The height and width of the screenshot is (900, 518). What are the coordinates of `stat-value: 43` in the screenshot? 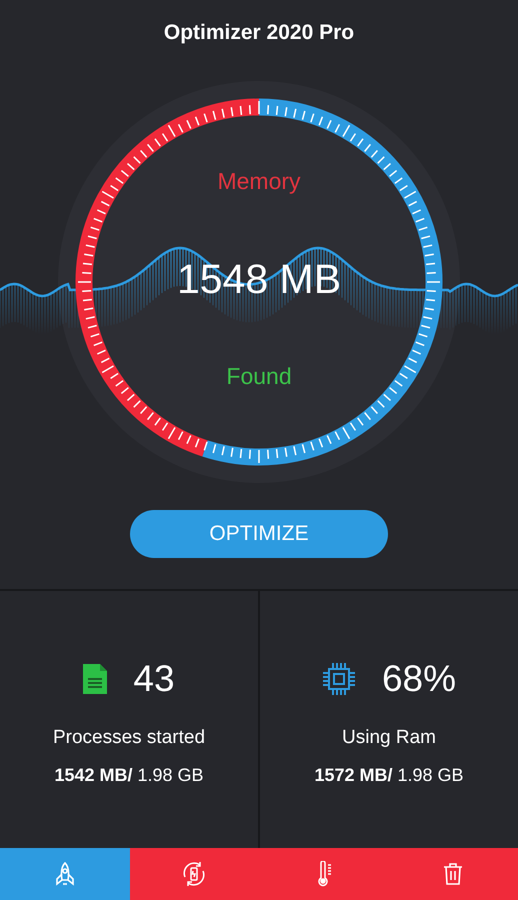 It's located at (154, 679).